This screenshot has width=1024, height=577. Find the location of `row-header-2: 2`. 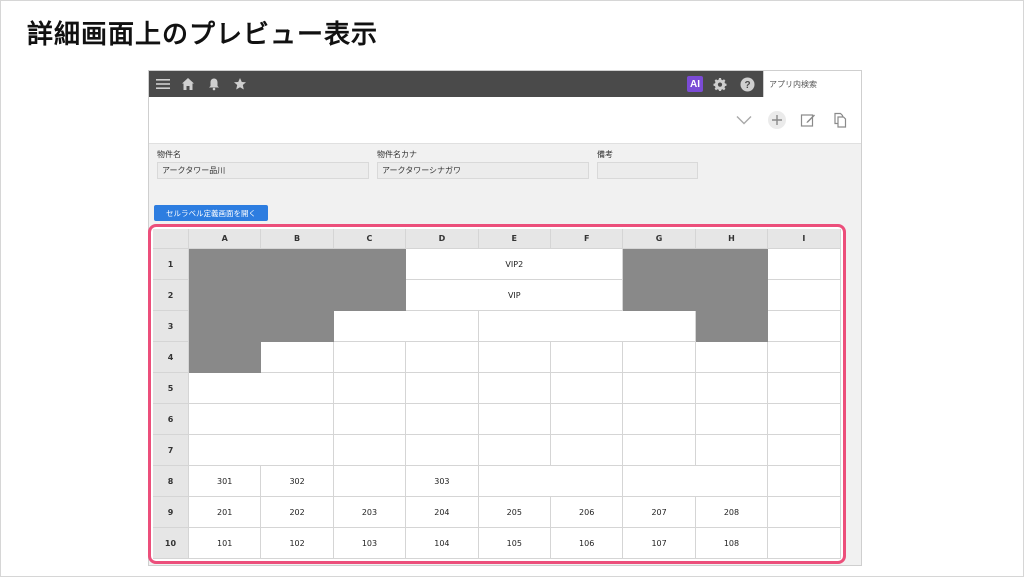

row-header-2: 2 is located at coordinates (171, 295).